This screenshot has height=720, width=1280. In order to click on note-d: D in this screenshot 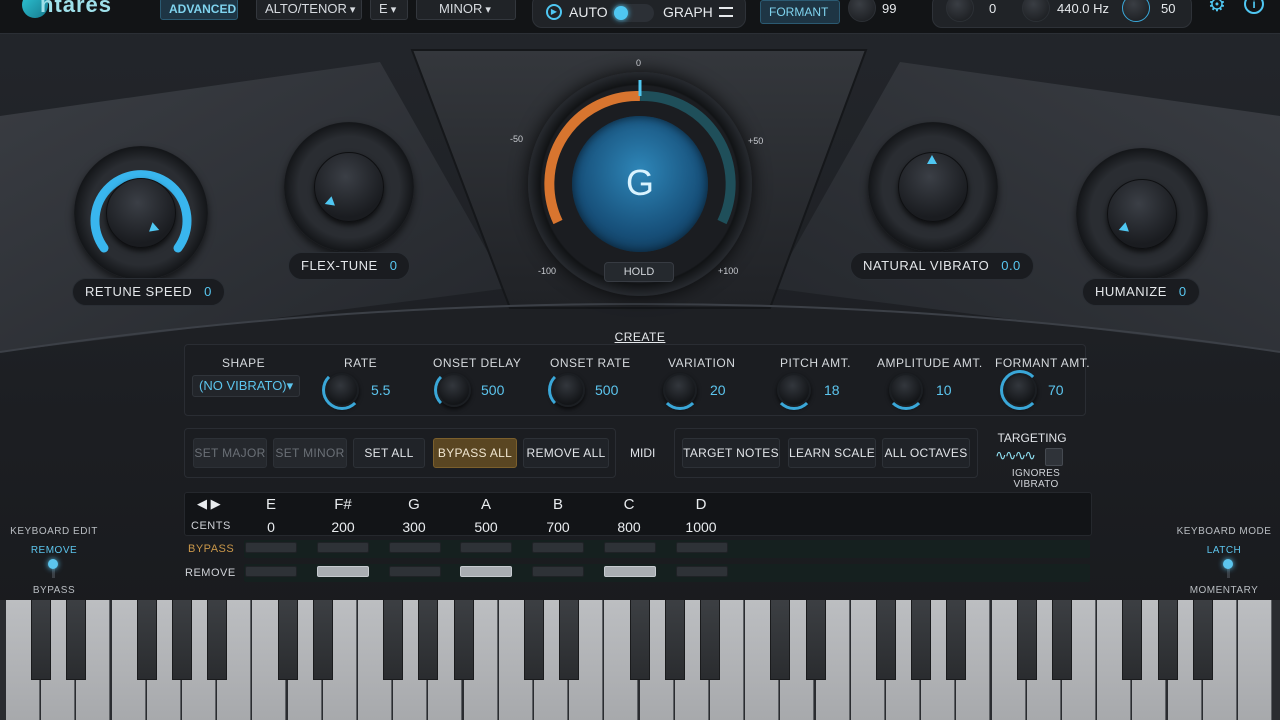, I will do `click(701, 504)`.